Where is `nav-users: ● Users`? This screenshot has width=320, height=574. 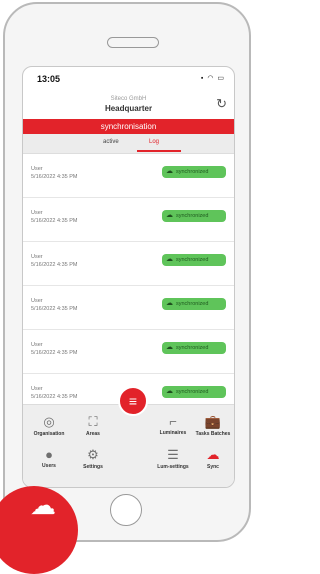
nav-users: ● Users is located at coordinates (49, 458).